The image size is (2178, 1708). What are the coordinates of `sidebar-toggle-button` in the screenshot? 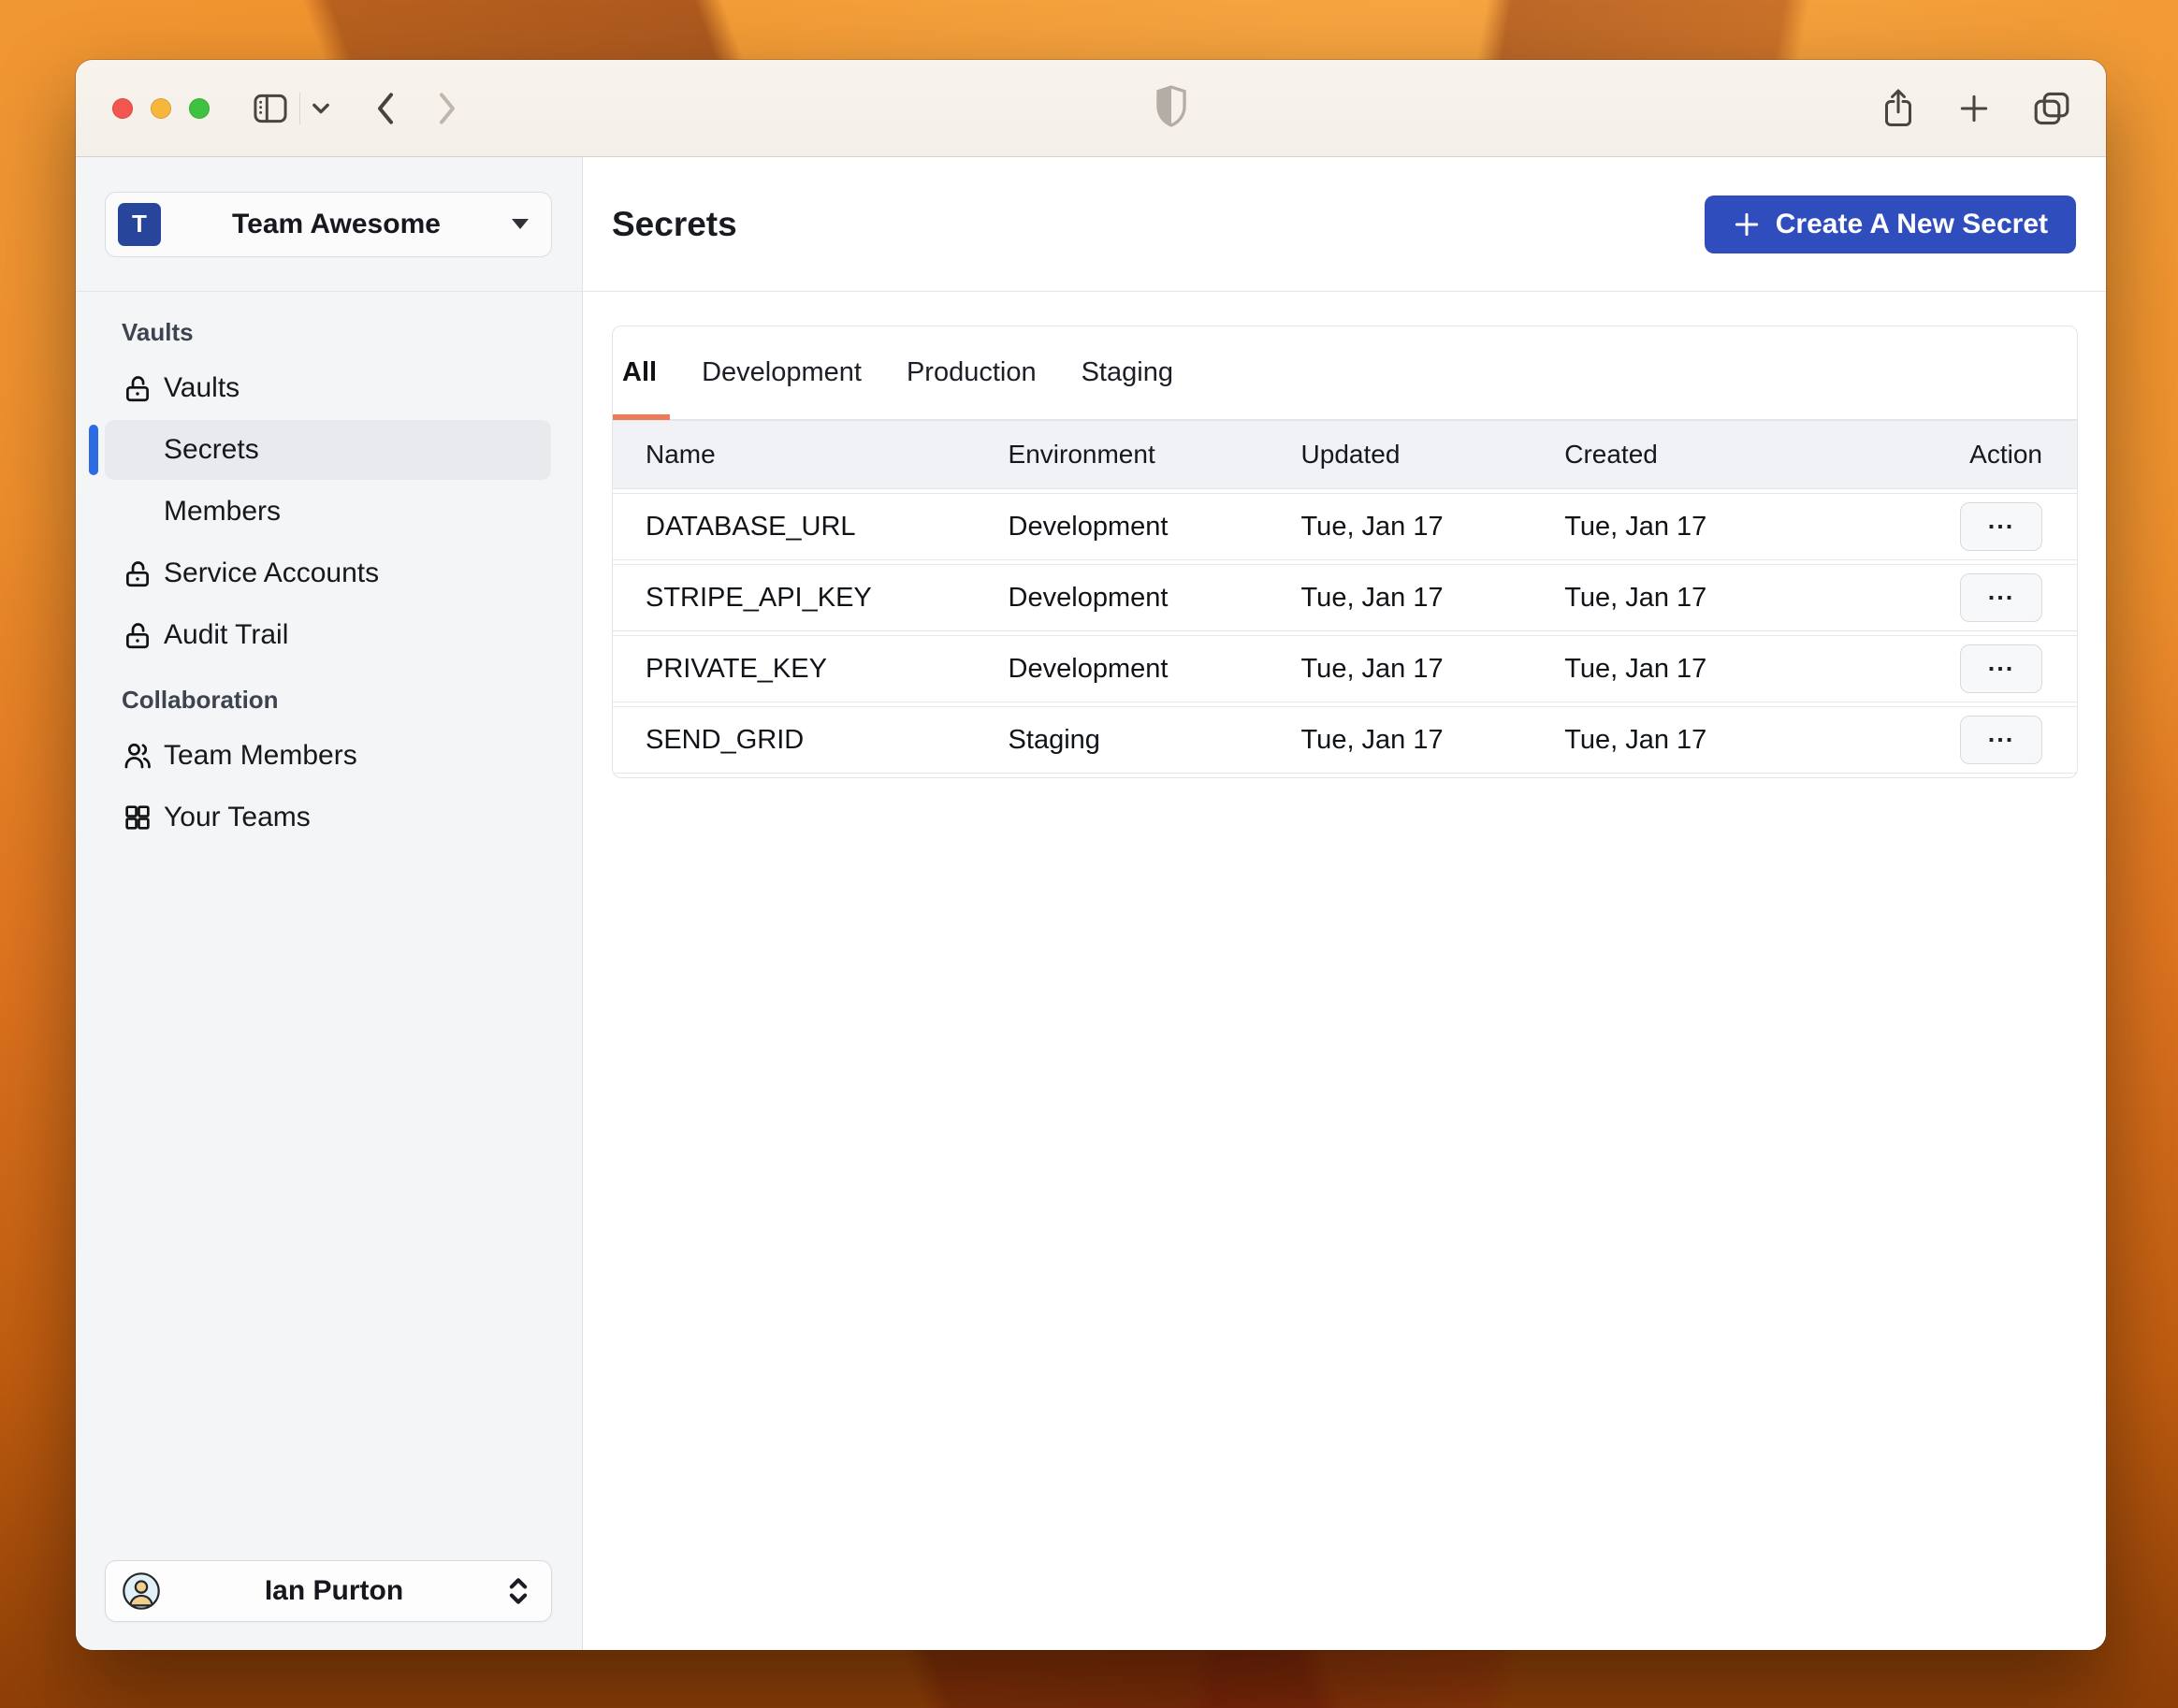 It's located at (270, 108).